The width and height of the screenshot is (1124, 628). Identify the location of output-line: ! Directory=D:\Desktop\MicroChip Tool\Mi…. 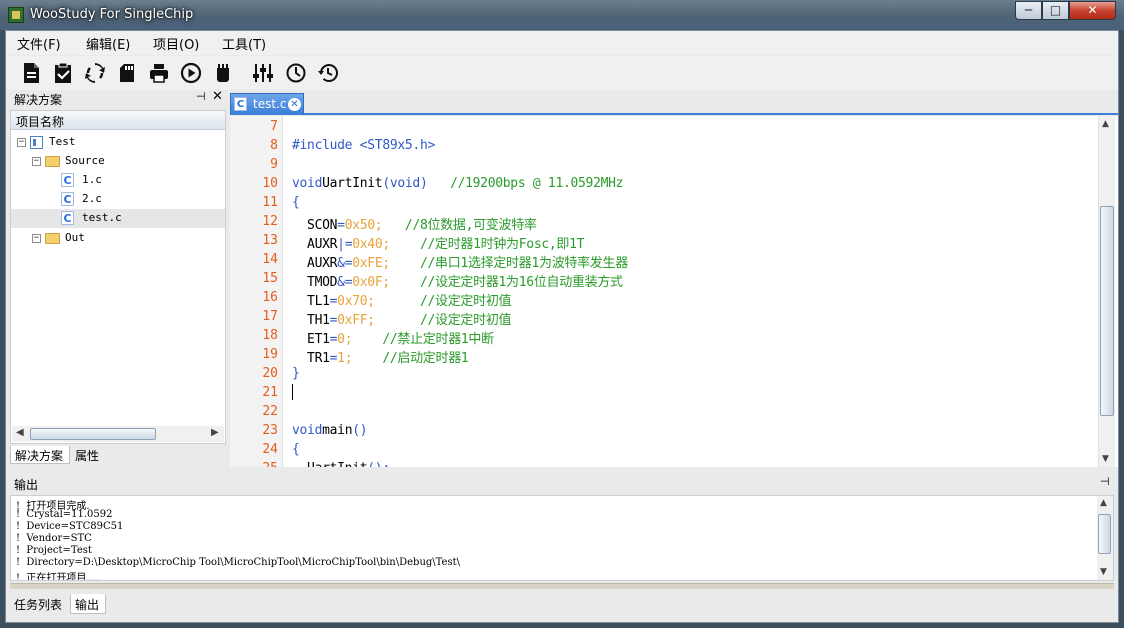
(238, 562).